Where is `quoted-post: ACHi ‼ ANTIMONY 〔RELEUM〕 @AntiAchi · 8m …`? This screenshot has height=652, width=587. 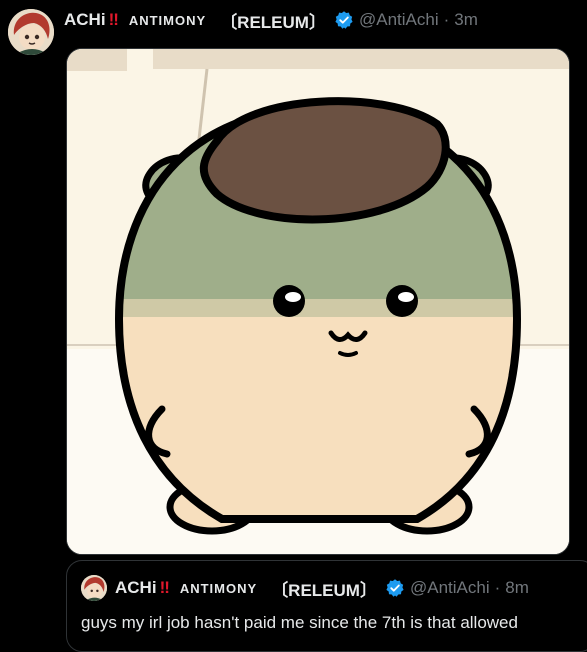
quoted-post: ACHi ‼ ANTIMONY 〔RELEUM〕 @AntiAchi · 8m … is located at coordinates (326, 606).